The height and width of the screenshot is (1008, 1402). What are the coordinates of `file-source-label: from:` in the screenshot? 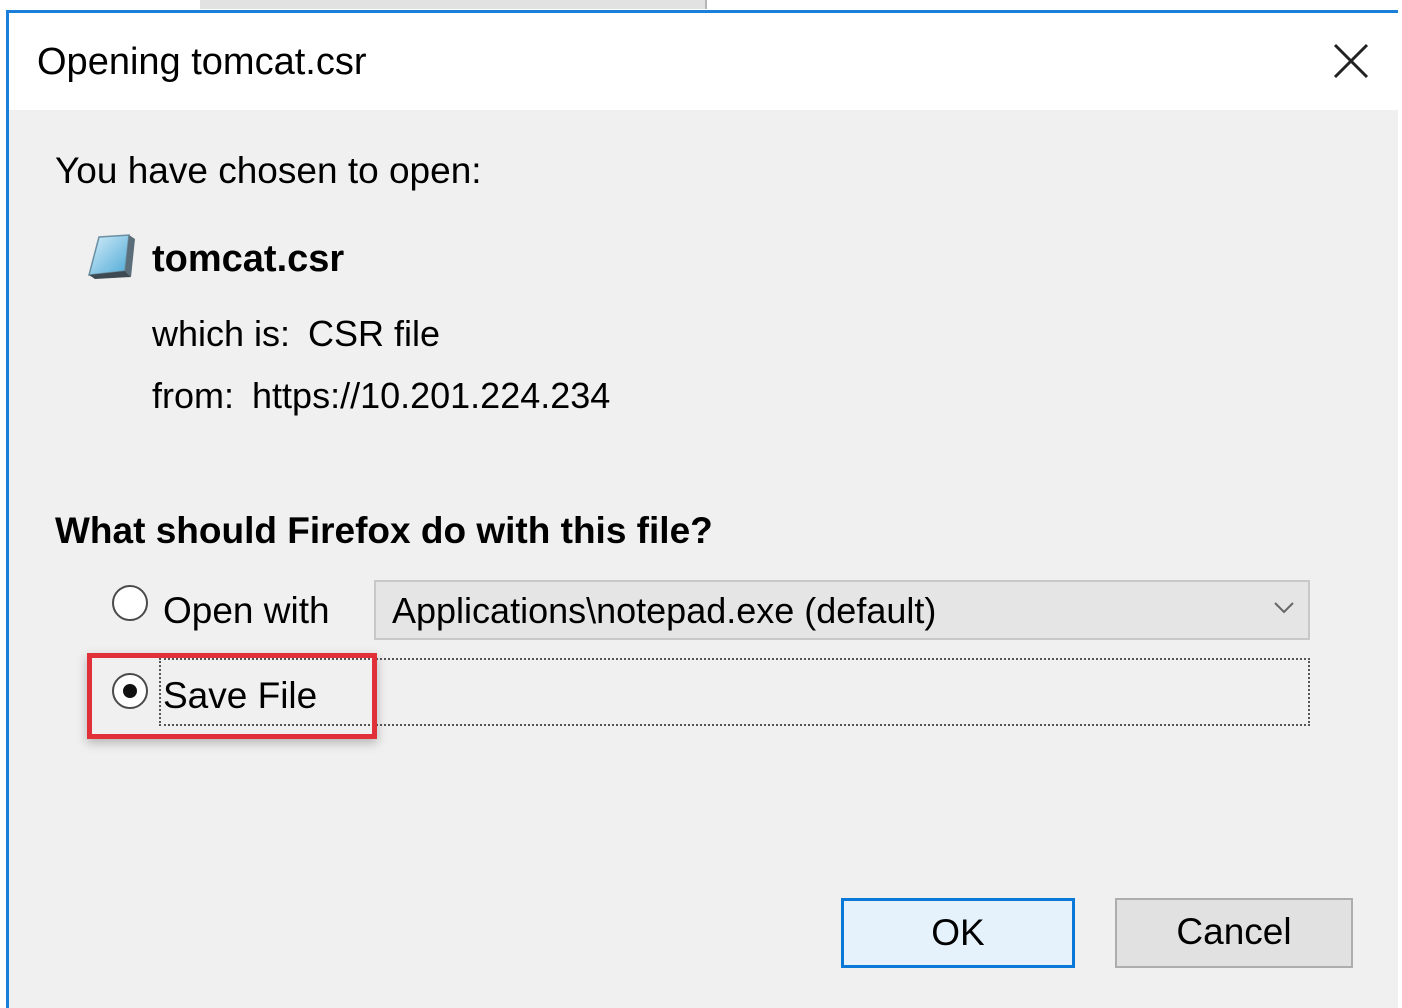 It's located at (193, 395).